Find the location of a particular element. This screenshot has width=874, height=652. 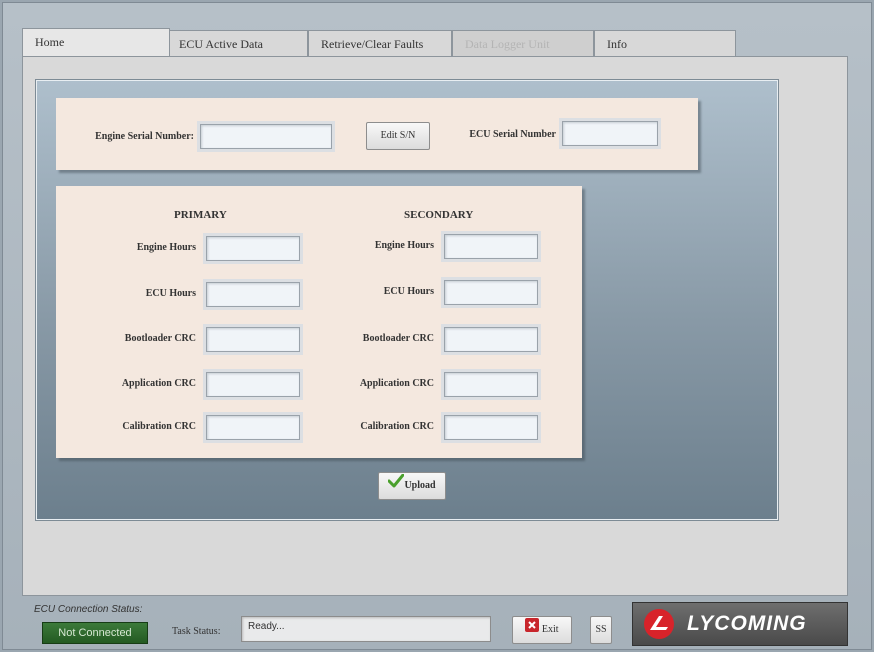

secondary-engine-hours-field is located at coordinates (491, 246).